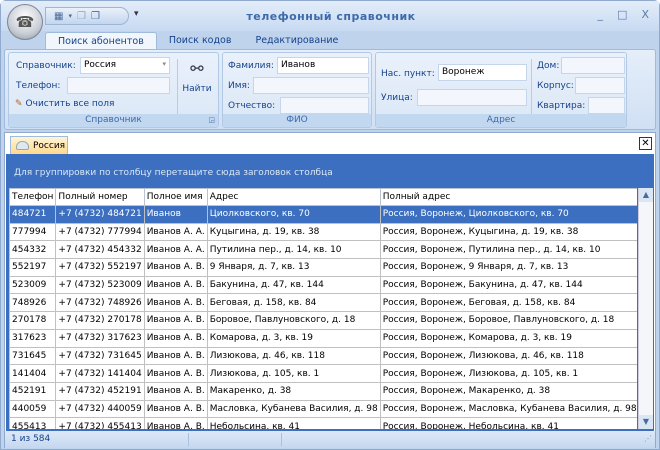 The height and width of the screenshot is (450, 660). What do you see at coordinates (646, 195) in the screenshot?
I see `scroll-up-icon: ▲` at bounding box center [646, 195].